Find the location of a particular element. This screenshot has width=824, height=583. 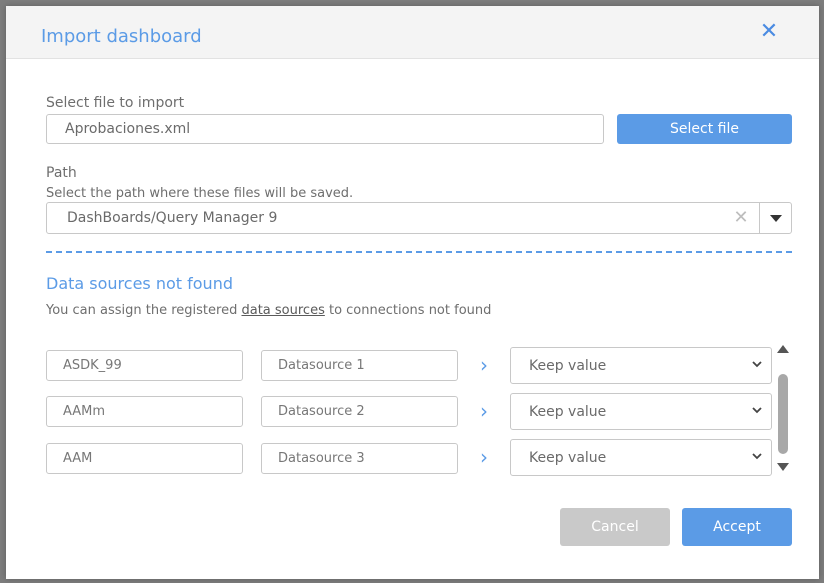

accept-button: Accept is located at coordinates (737, 527).